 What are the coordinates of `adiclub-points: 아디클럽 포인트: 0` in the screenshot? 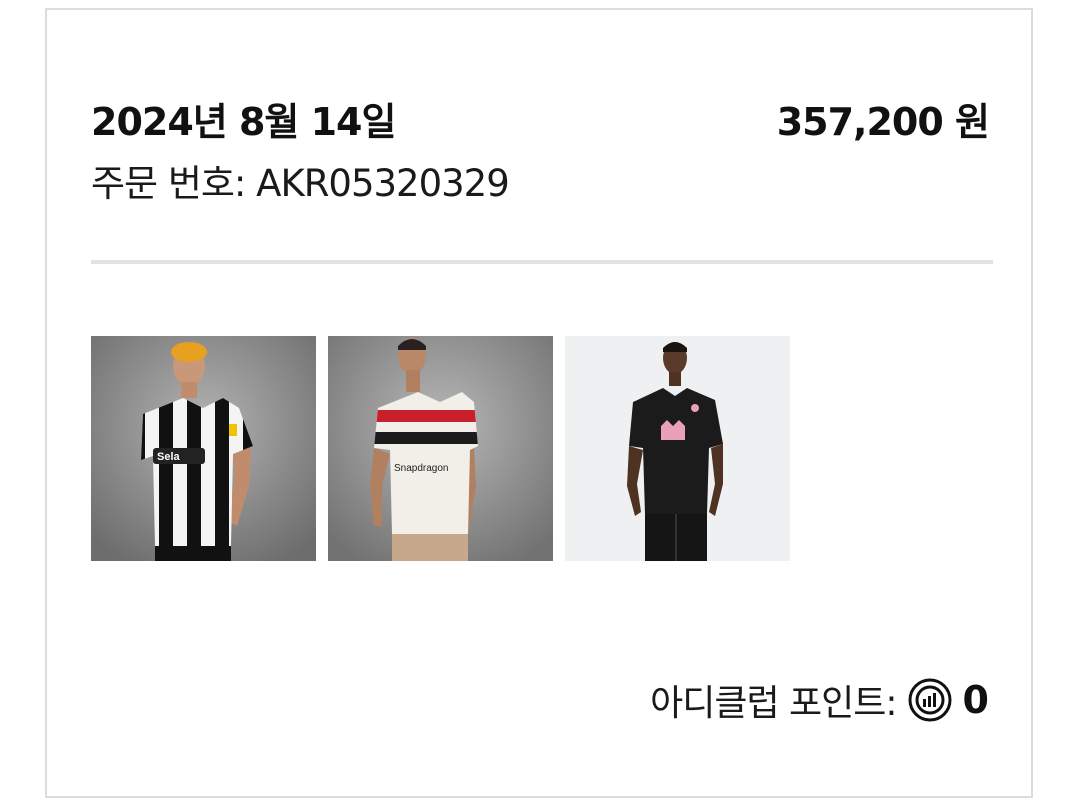 It's located at (819, 700).